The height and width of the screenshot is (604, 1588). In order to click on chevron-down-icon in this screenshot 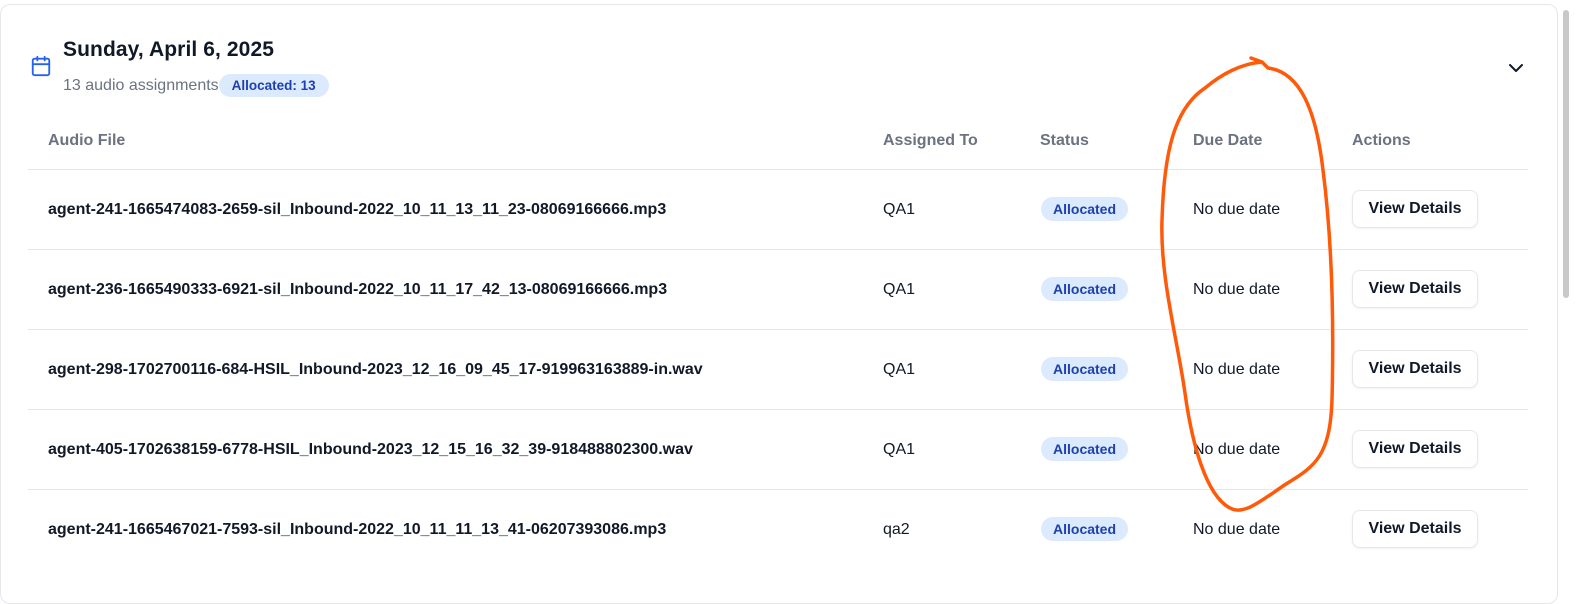, I will do `click(1516, 68)`.